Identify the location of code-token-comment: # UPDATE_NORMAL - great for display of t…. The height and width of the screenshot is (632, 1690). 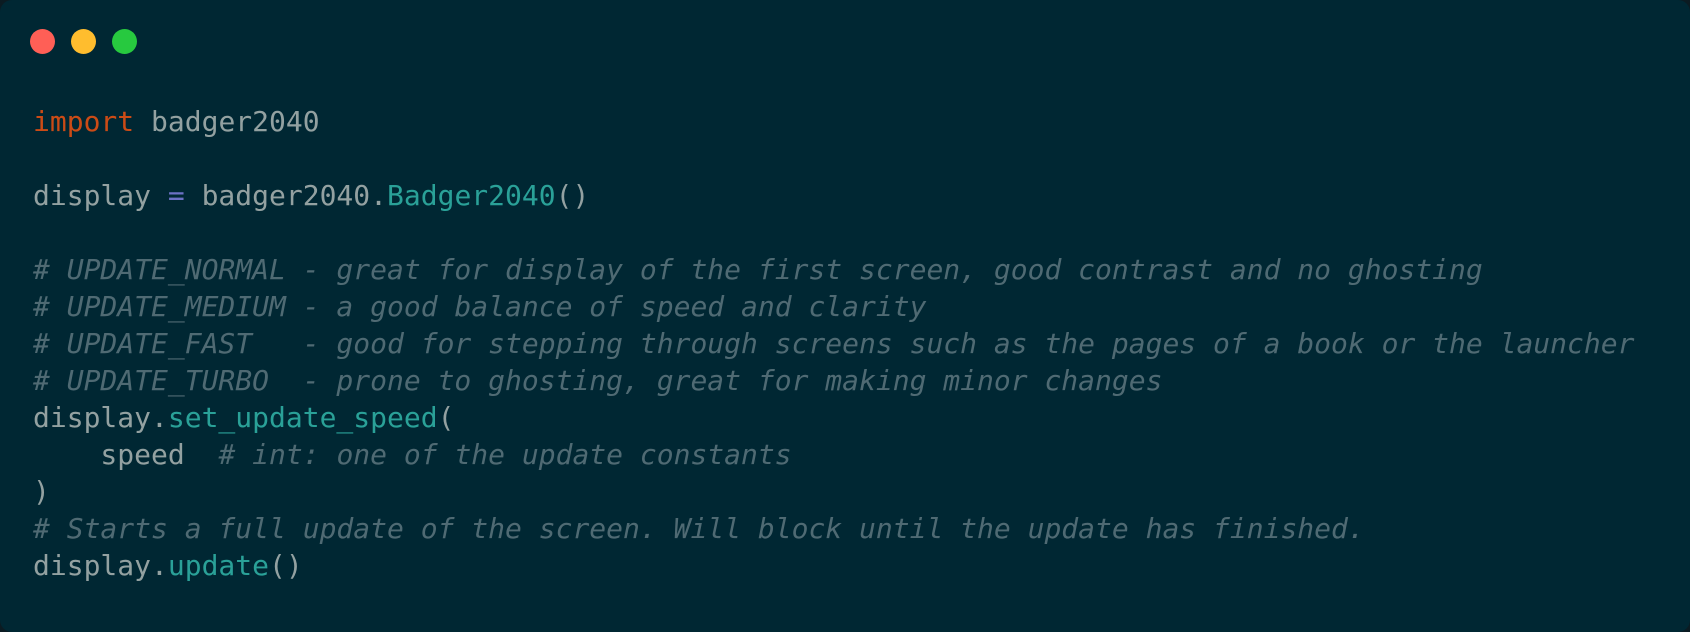
(758, 269).